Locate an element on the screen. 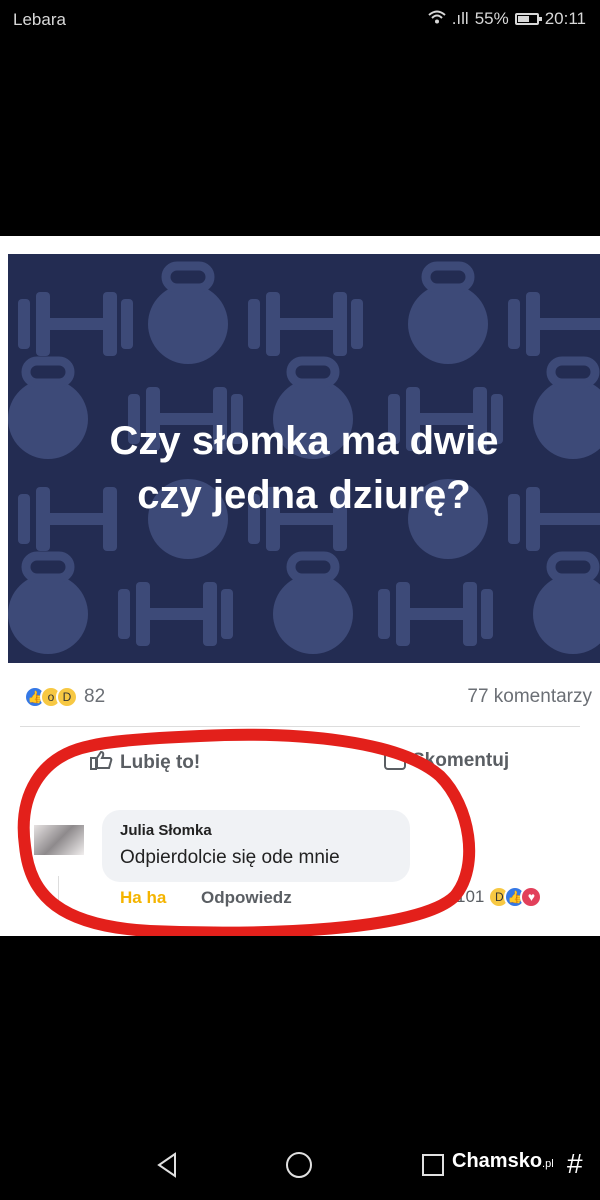 The height and width of the screenshot is (1200, 600). status-indicators: .ıll 55% 20:11 is located at coordinates (507, 19).